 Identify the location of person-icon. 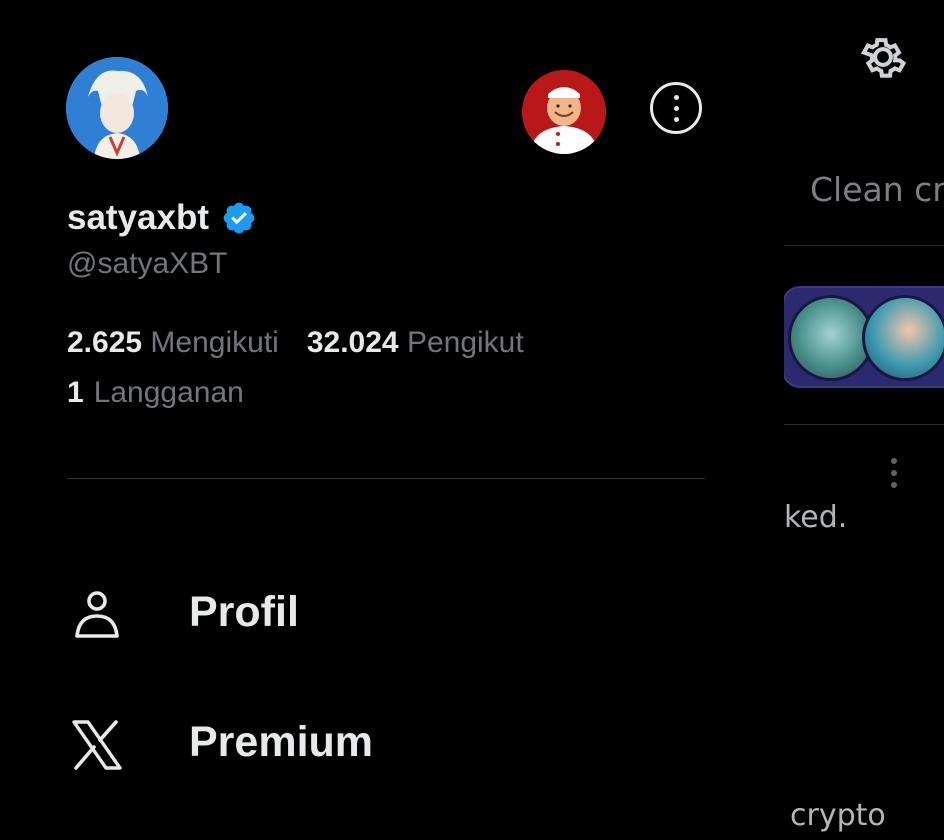
(97, 615).